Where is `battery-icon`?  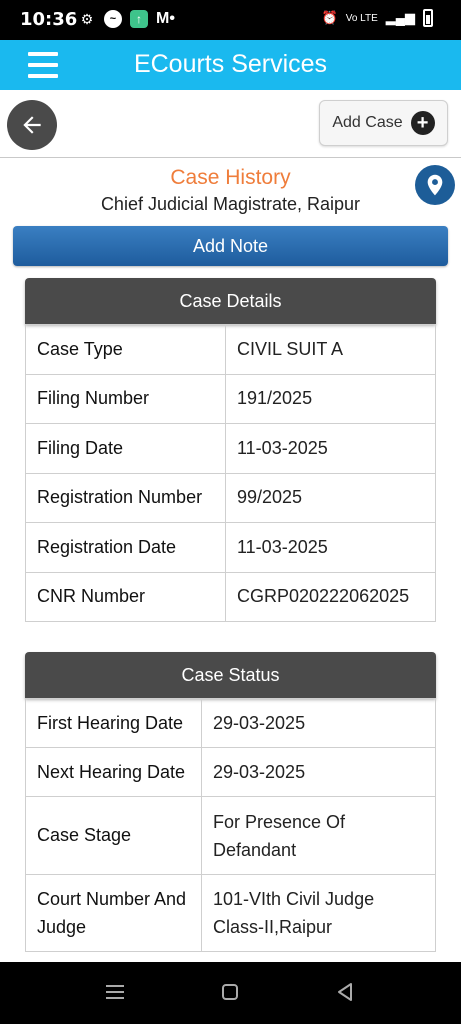
battery-icon is located at coordinates (428, 18).